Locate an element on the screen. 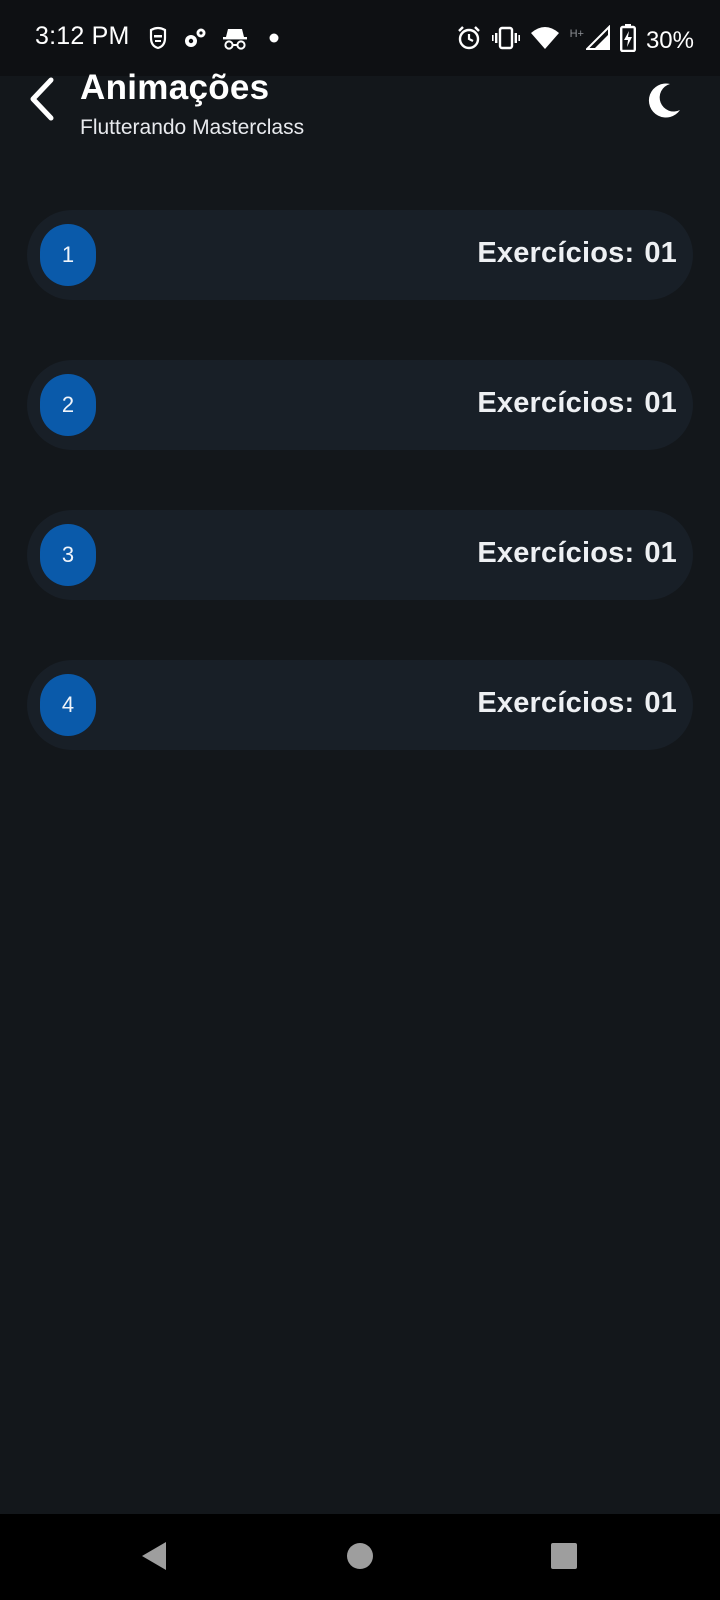  nav-recents-button is located at coordinates (564, 1558).